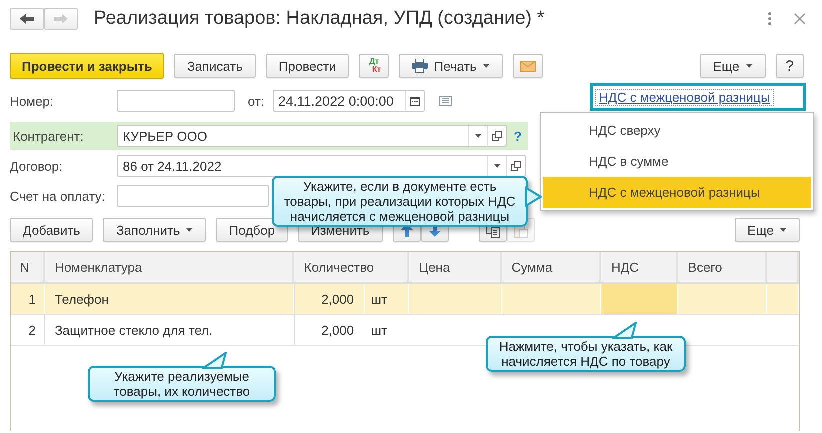 This screenshot has height=433, width=822. I want to click on toolbar-button: Провести, so click(308, 66).